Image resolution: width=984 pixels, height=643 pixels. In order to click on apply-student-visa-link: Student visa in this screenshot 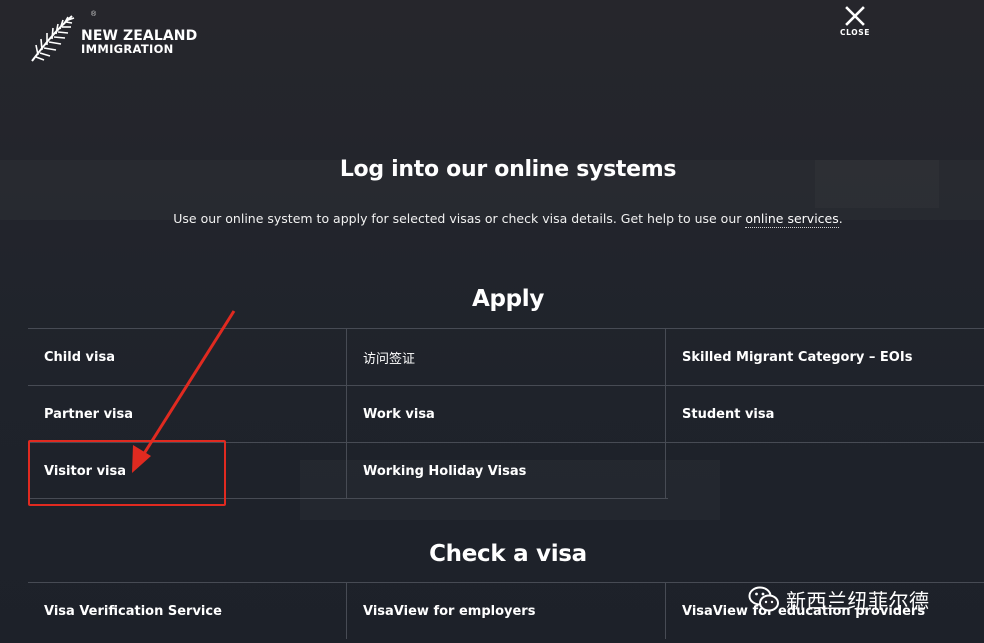, I will do `click(825, 414)`.